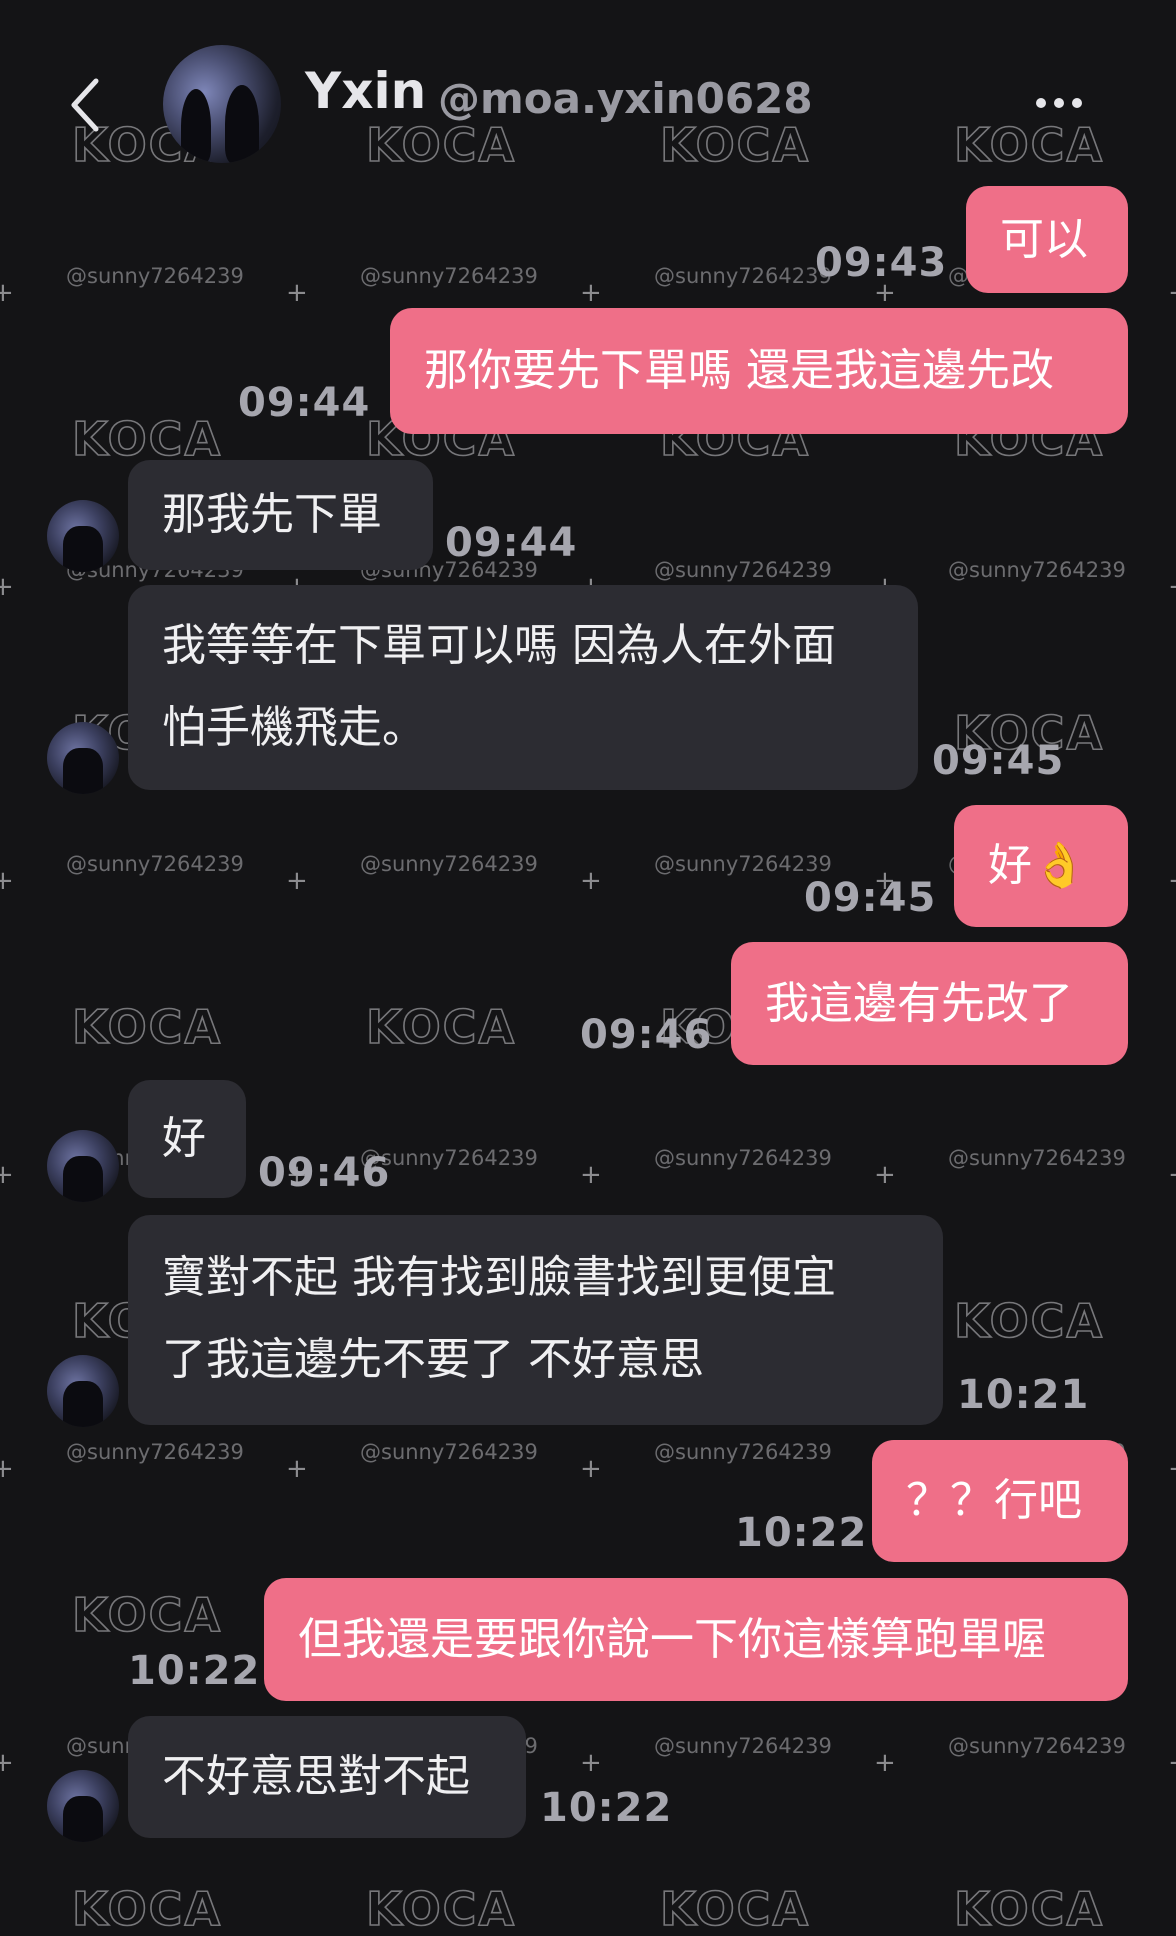 The image size is (1176, 1936). Describe the element at coordinates (1044, 239) in the screenshot. I see `message-text: 可以` at that location.